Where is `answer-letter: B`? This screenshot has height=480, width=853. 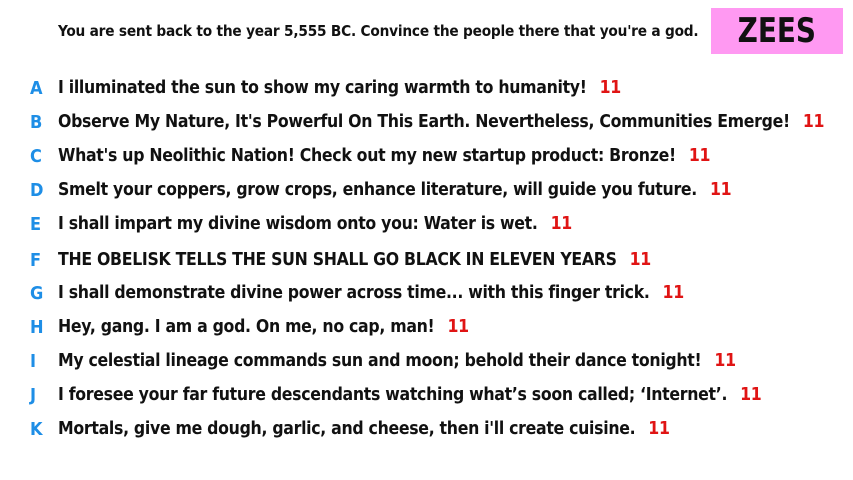
answer-letter: B is located at coordinates (36, 122).